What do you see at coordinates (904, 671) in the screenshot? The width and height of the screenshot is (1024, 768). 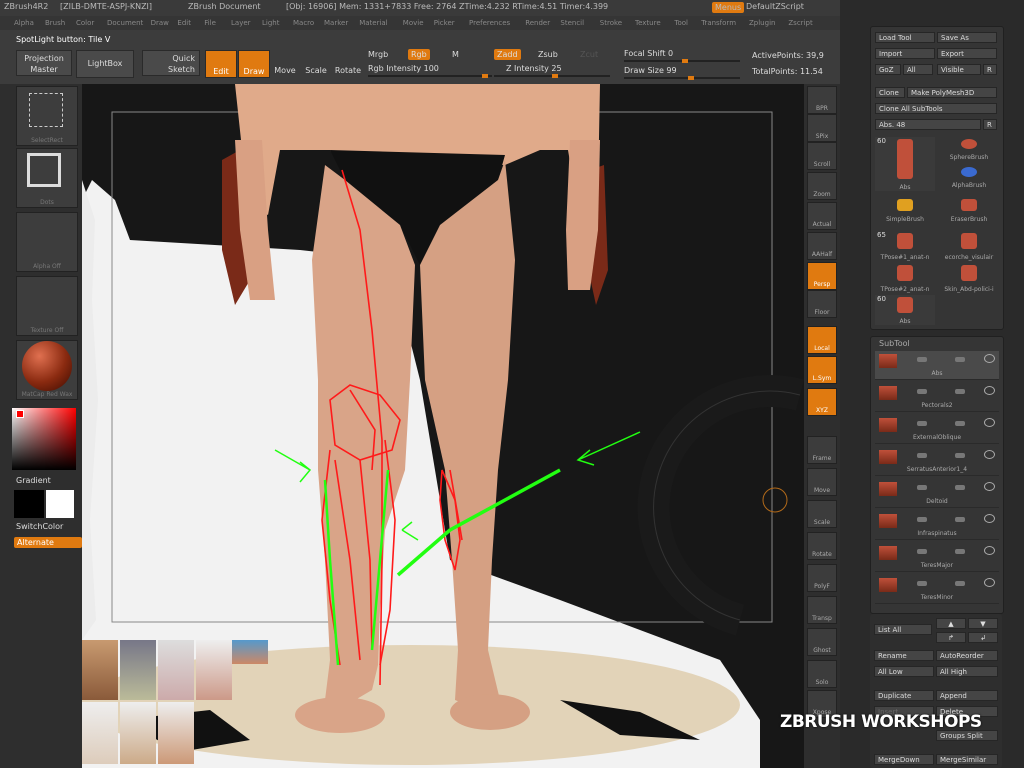 I see `all-low-button: All Low` at bounding box center [904, 671].